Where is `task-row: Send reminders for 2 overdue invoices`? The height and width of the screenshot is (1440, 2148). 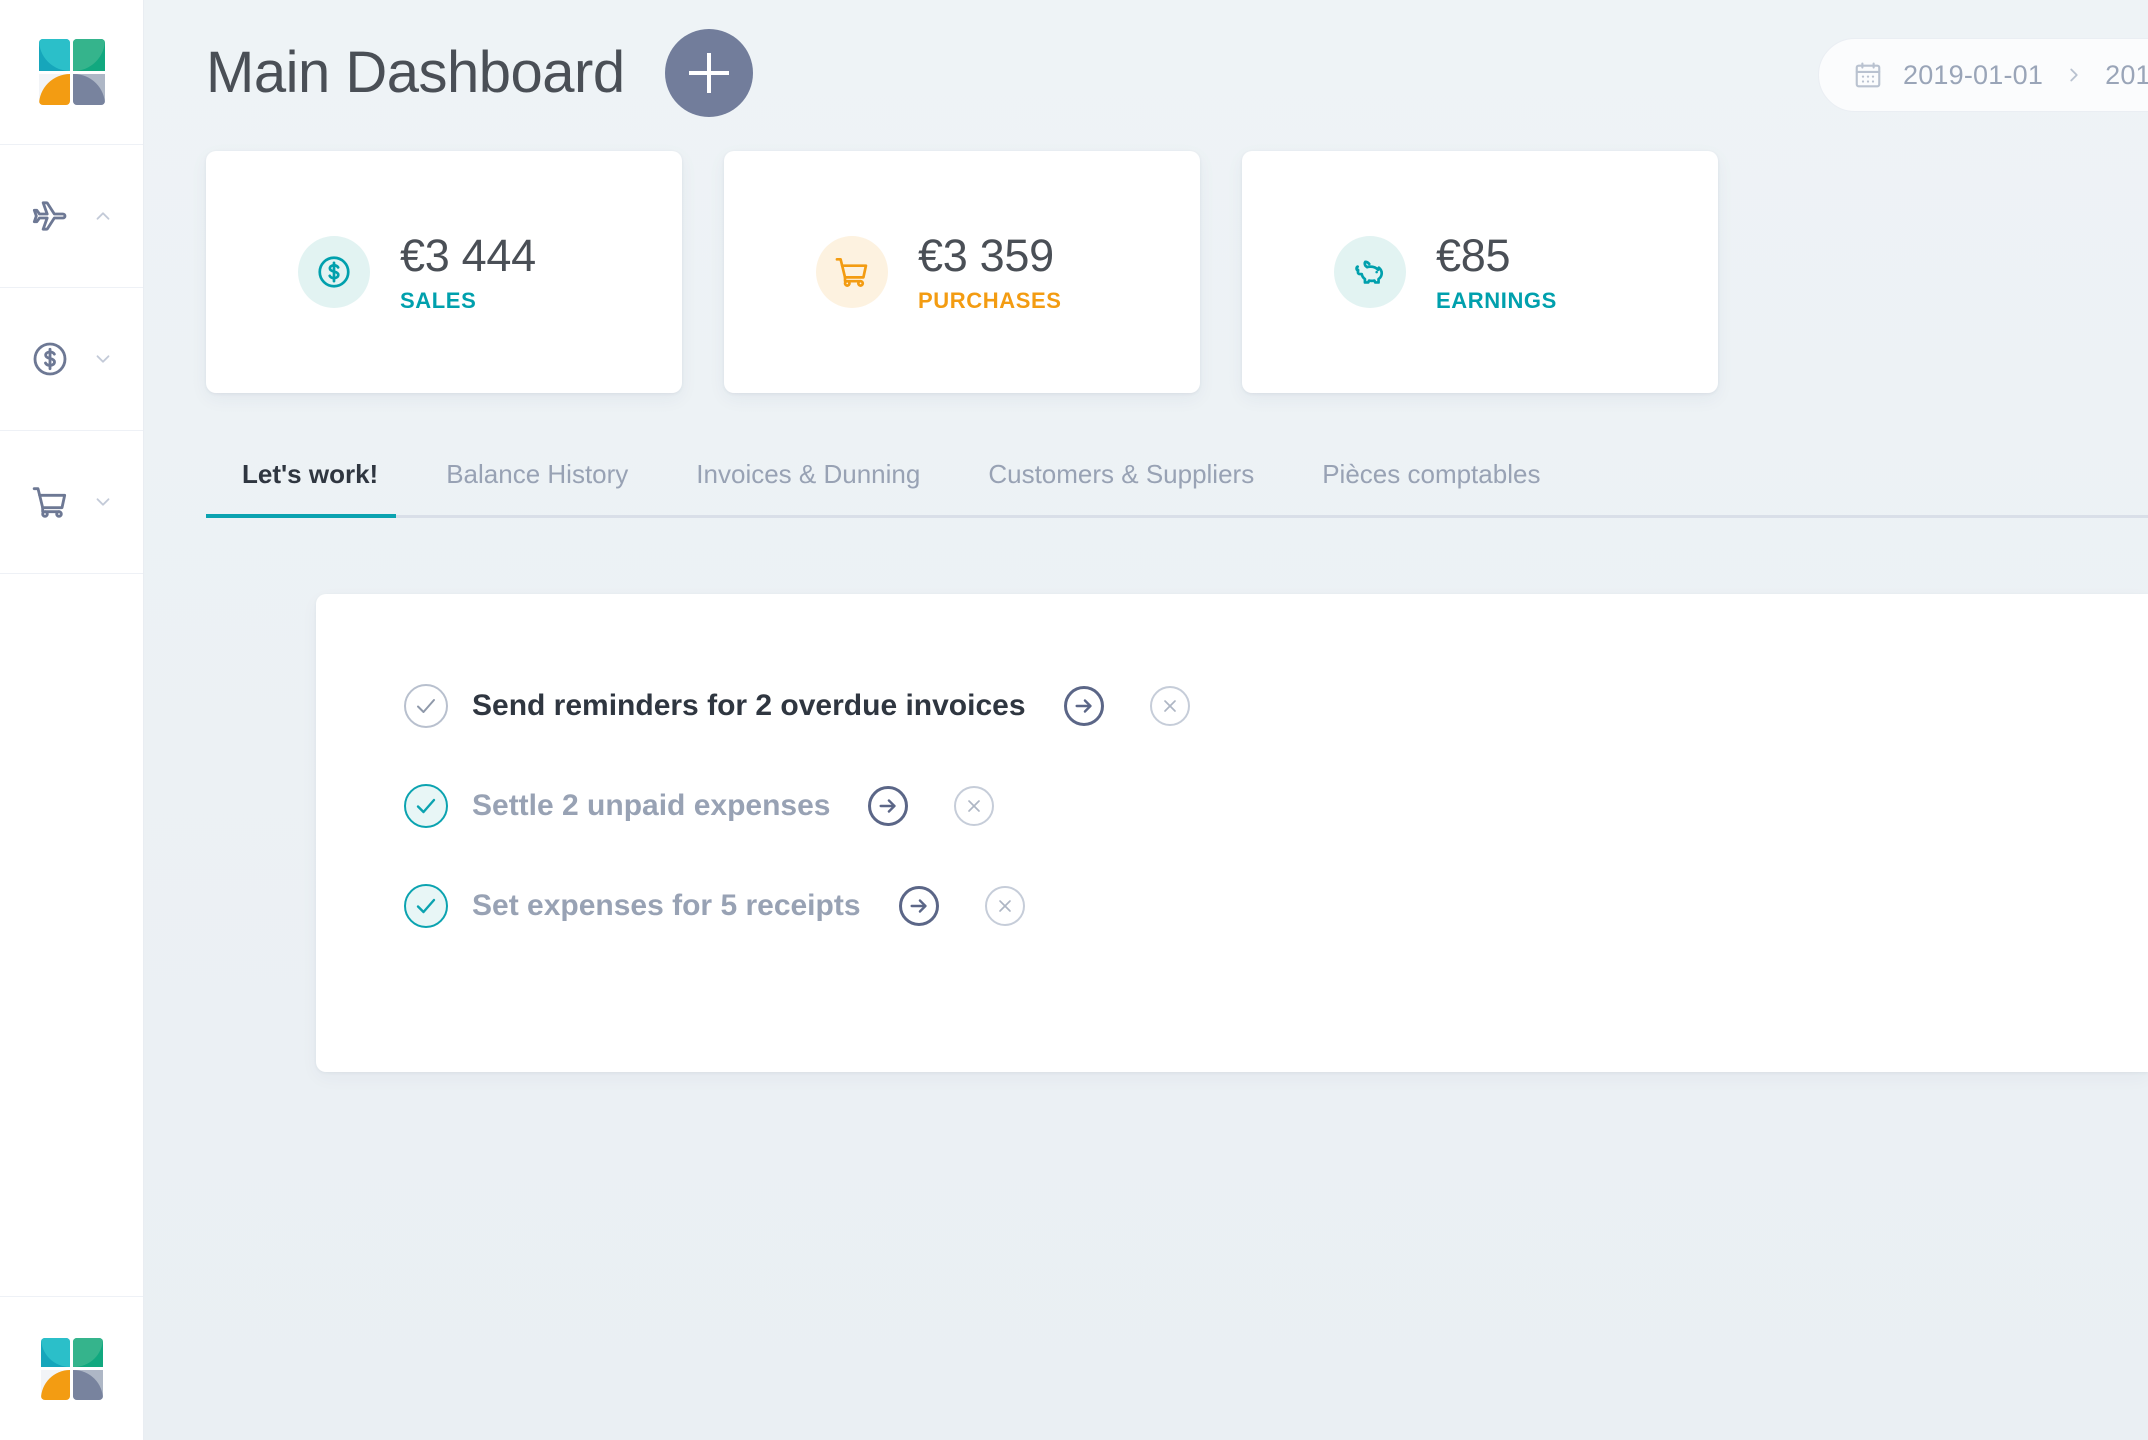
task-row: Send reminders for 2 overdue invoices is located at coordinates (1276, 706).